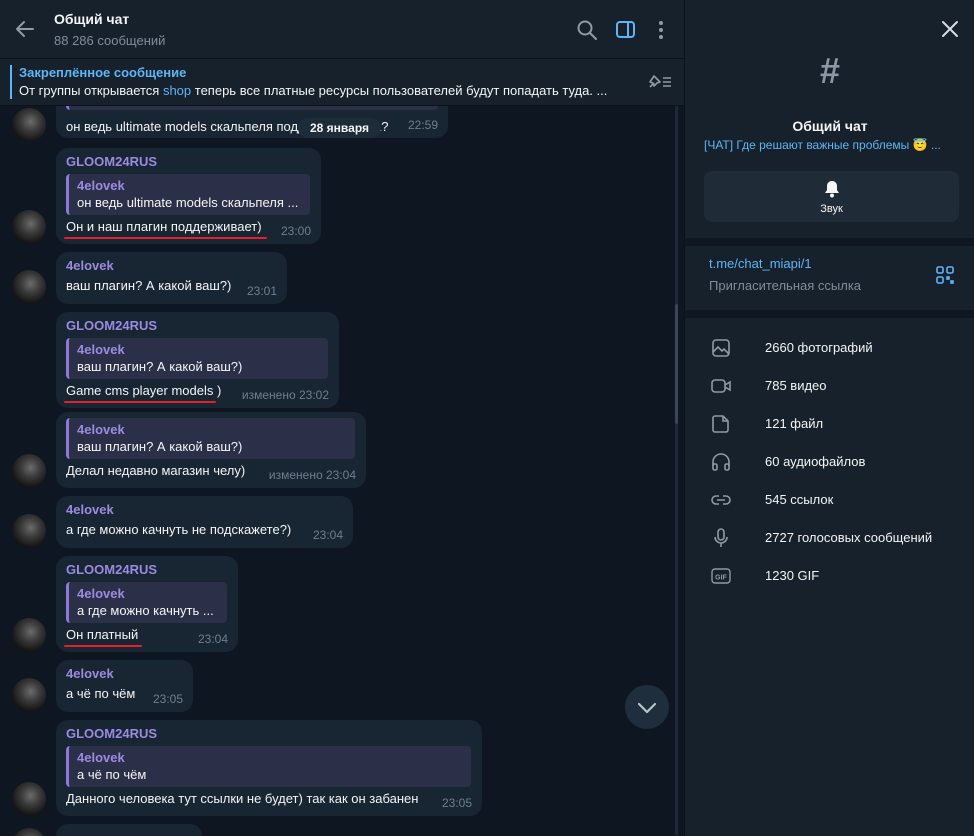 This screenshot has height=836, width=974. Describe the element at coordinates (422, 125) in the screenshot. I see `message-time: 22:59` at that location.